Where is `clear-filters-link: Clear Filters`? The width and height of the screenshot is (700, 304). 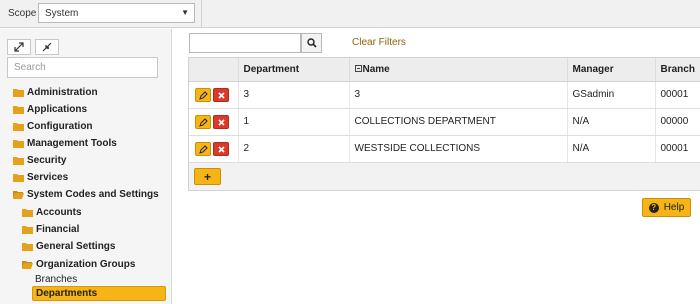
clear-filters-link: Clear Filters is located at coordinates (379, 42).